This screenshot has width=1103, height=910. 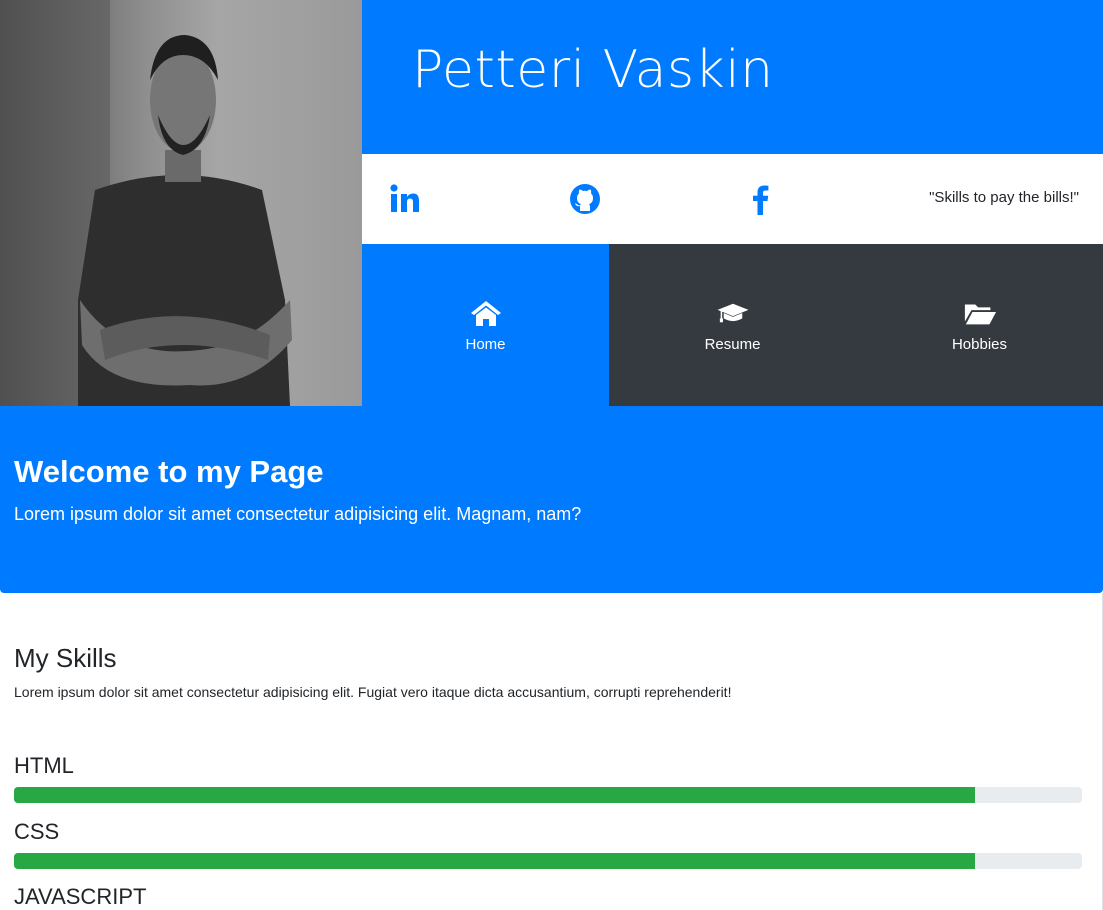 I want to click on skill-progress-html, so click(x=548, y=795).